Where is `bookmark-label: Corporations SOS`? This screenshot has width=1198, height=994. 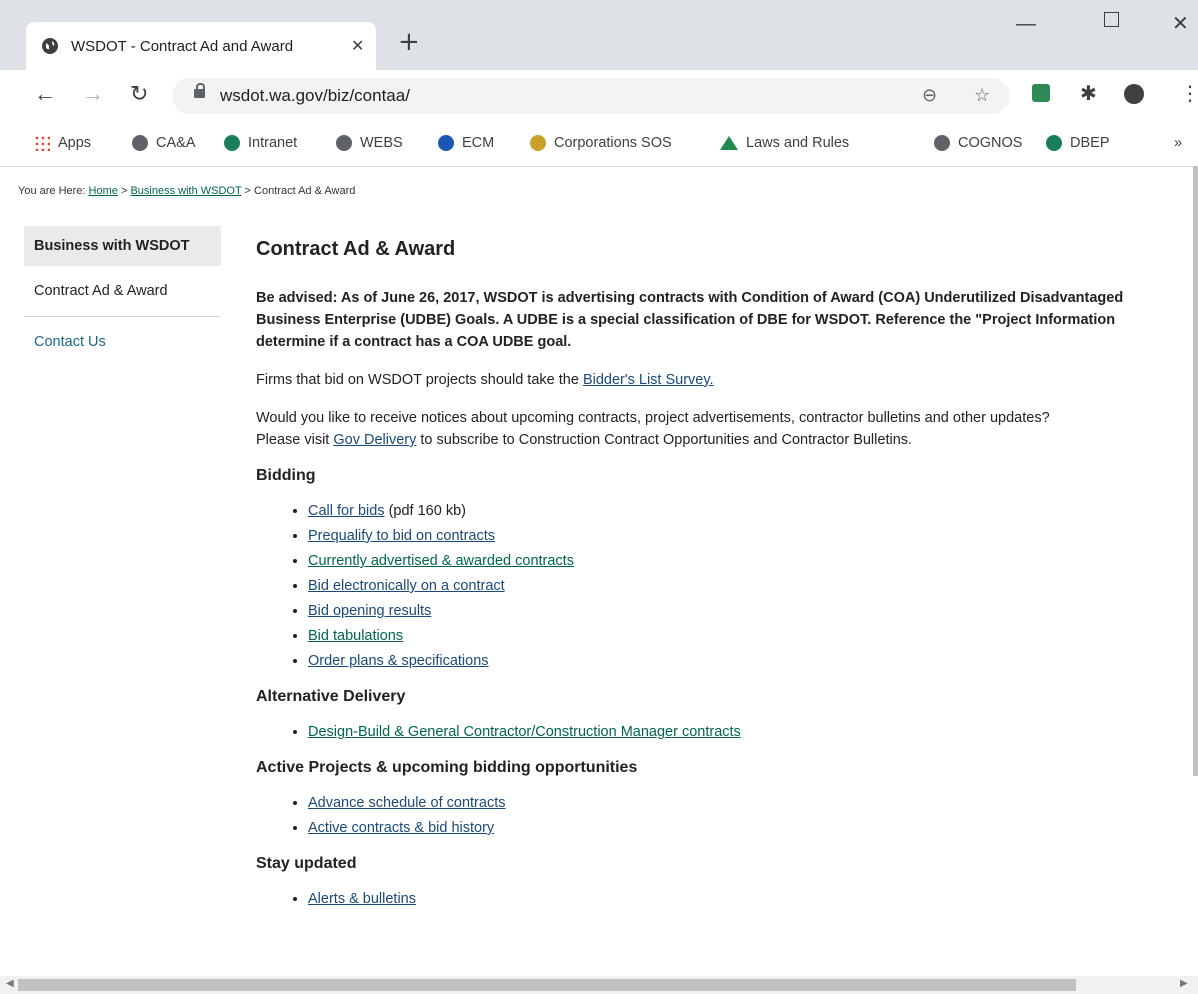
bookmark-label: Corporations SOS is located at coordinates (613, 143).